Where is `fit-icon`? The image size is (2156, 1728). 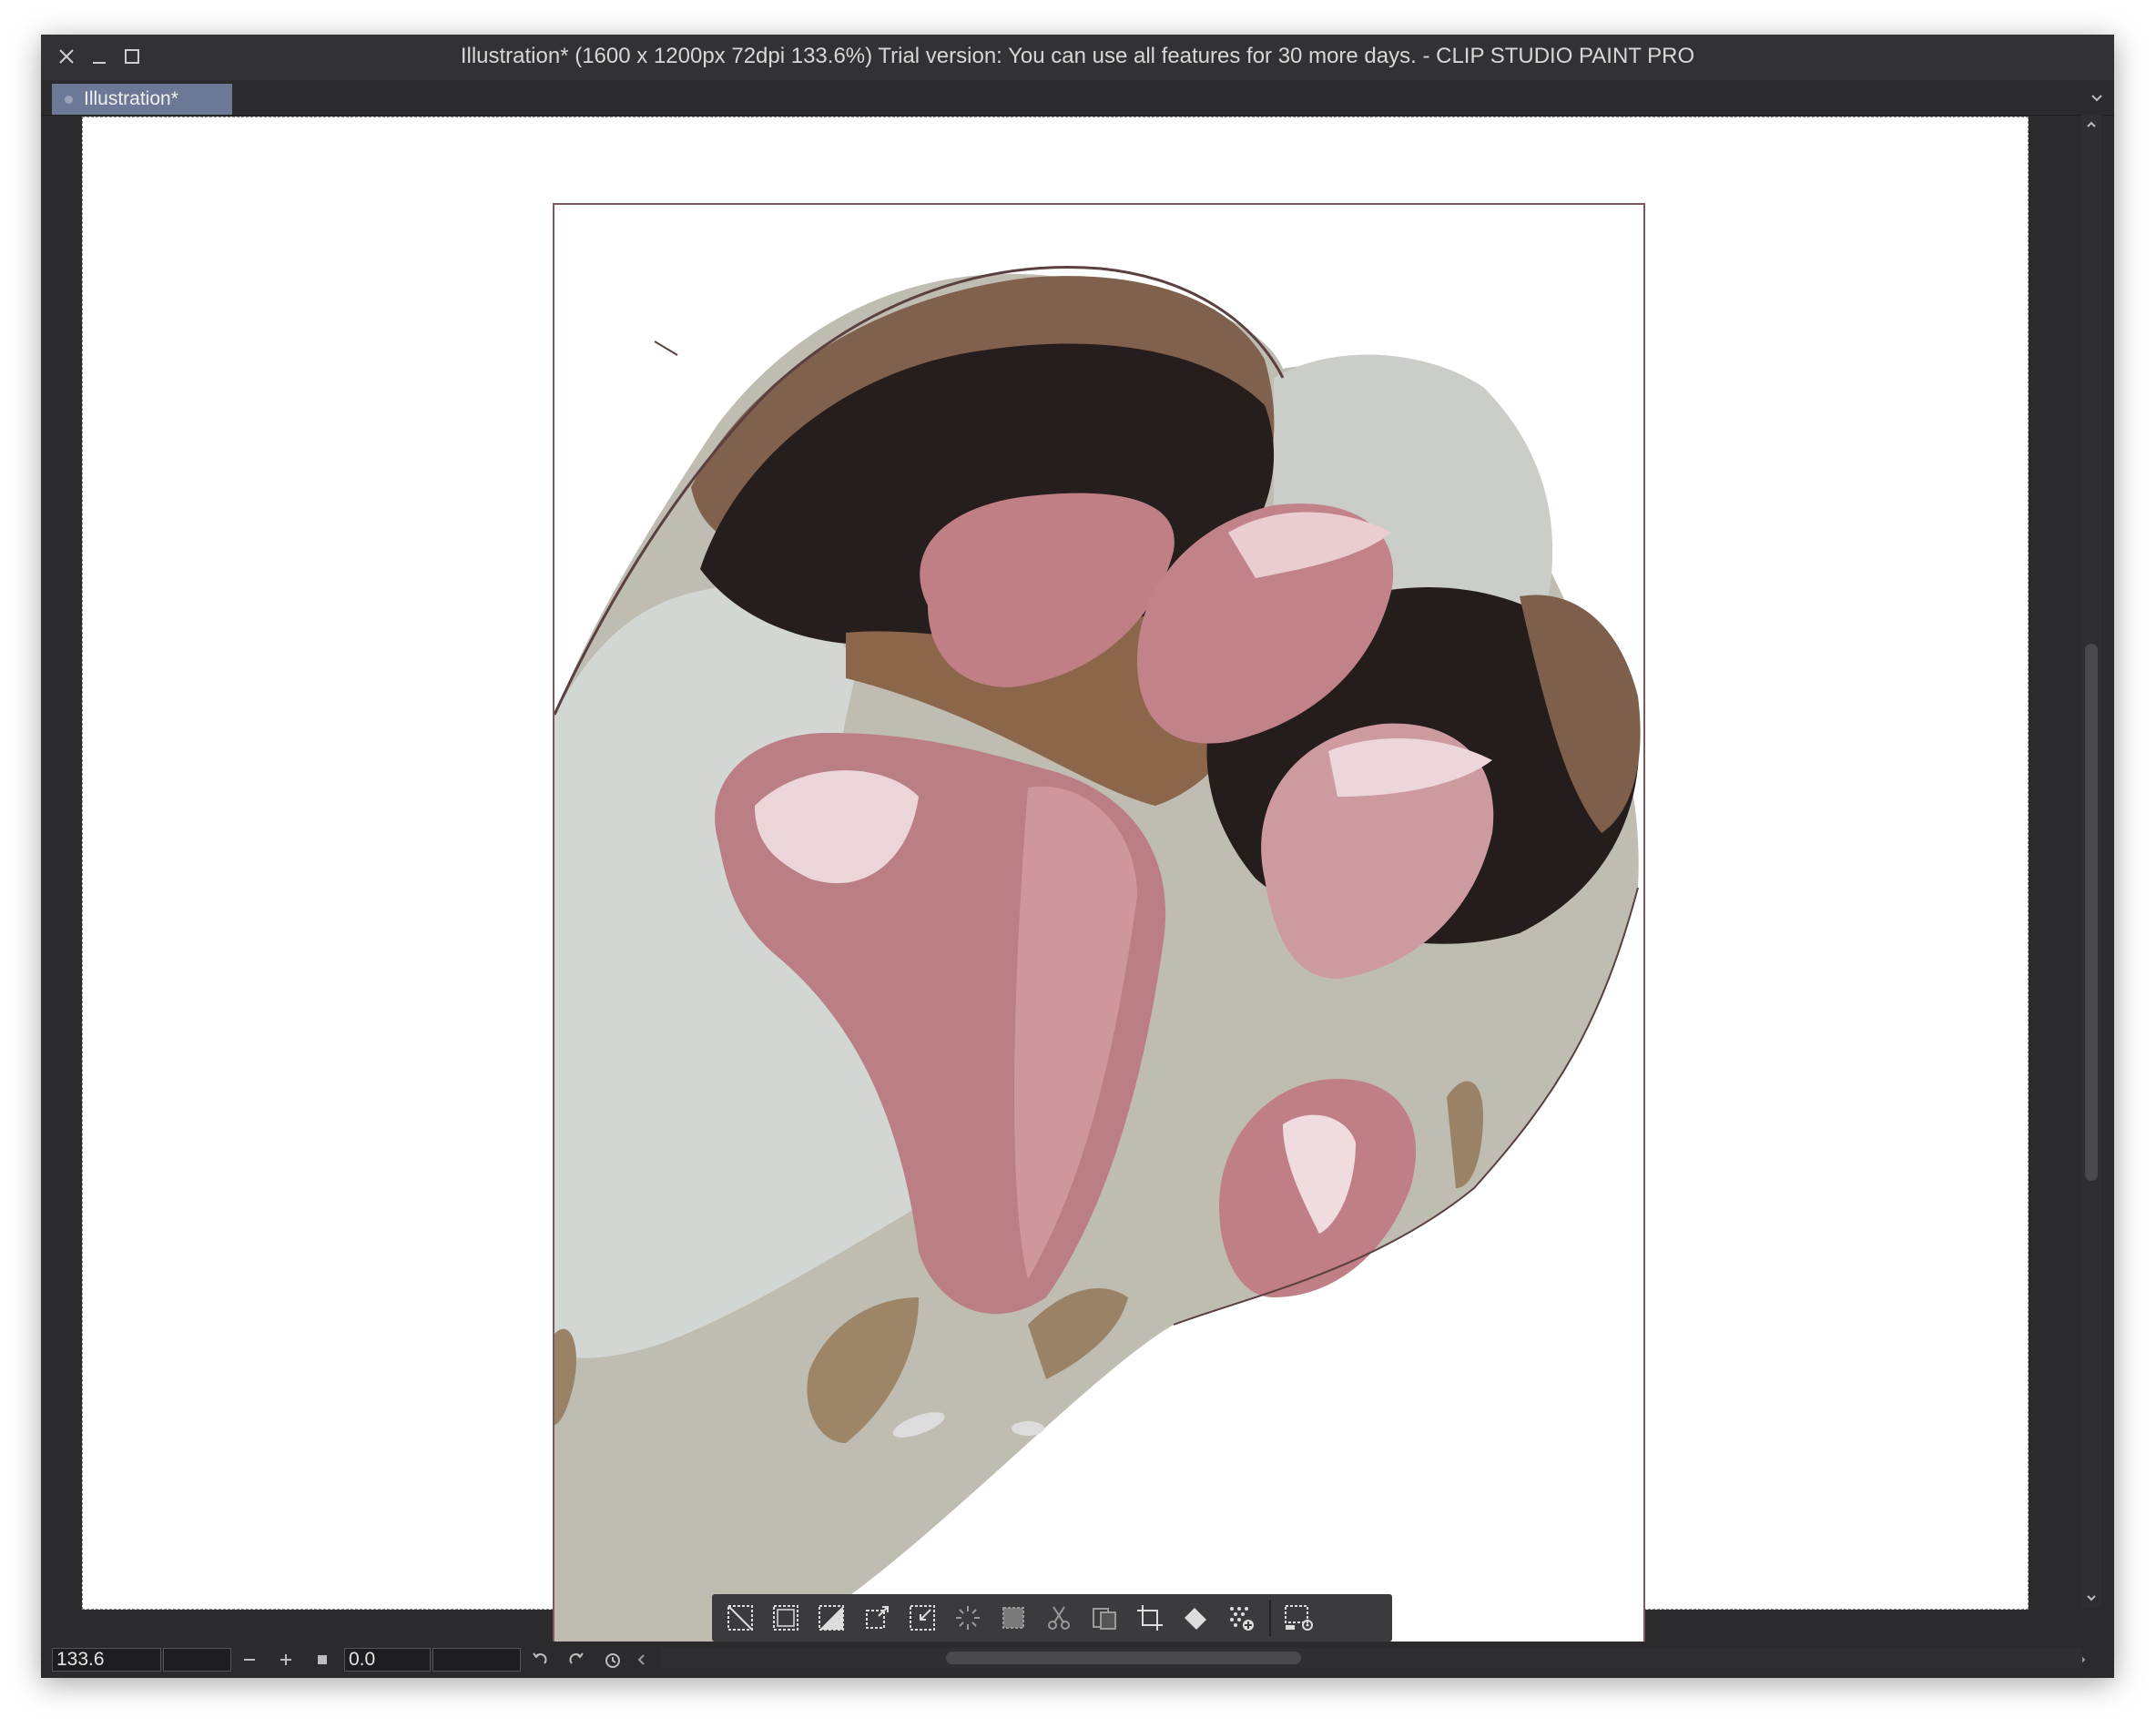 fit-icon is located at coordinates (322, 1659).